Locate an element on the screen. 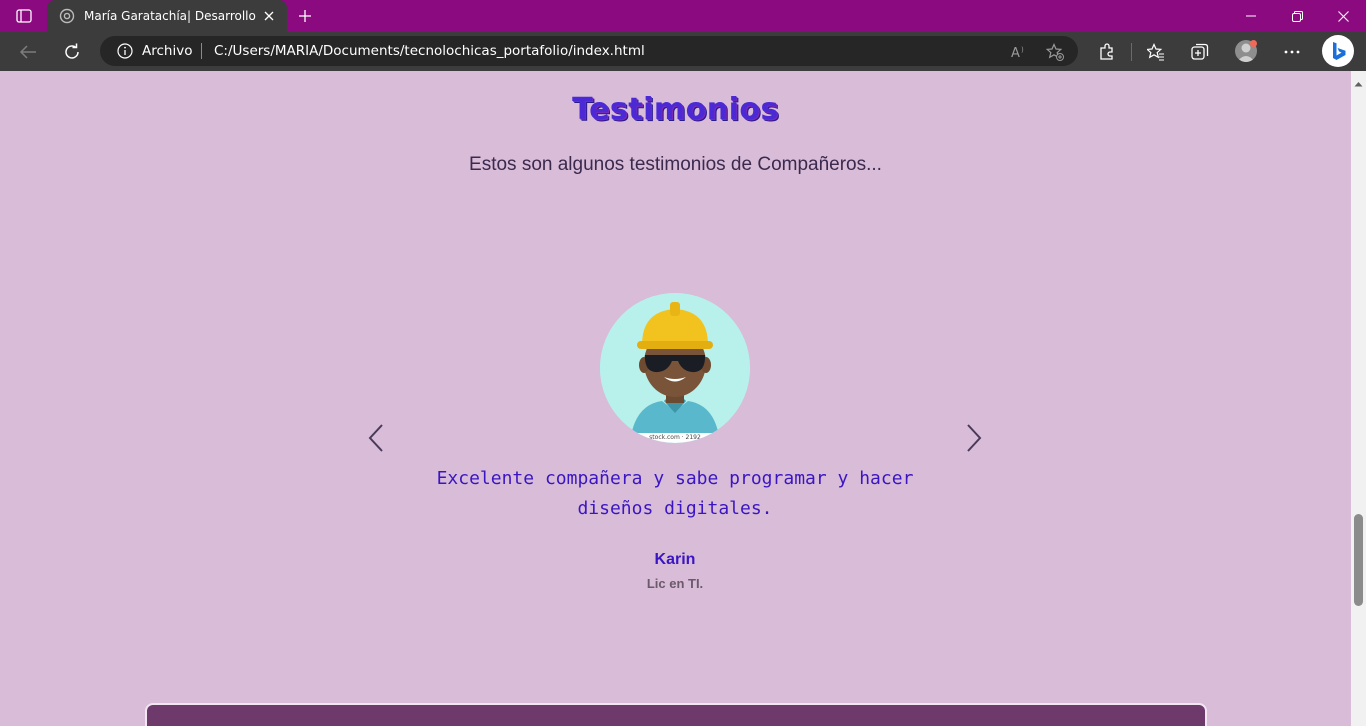 This screenshot has height=726, width=1366. tab-title: María Garatachía| Desarrollo Web is located at coordinates (170, 16).